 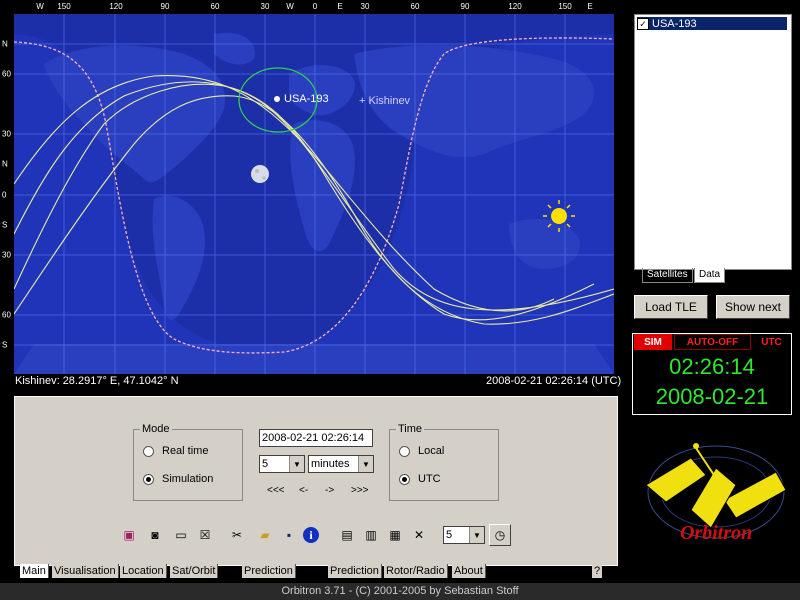 What do you see at coordinates (306, 99) in the screenshot?
I see `satellite-label: USA-193` at bounding box center [306, 99].